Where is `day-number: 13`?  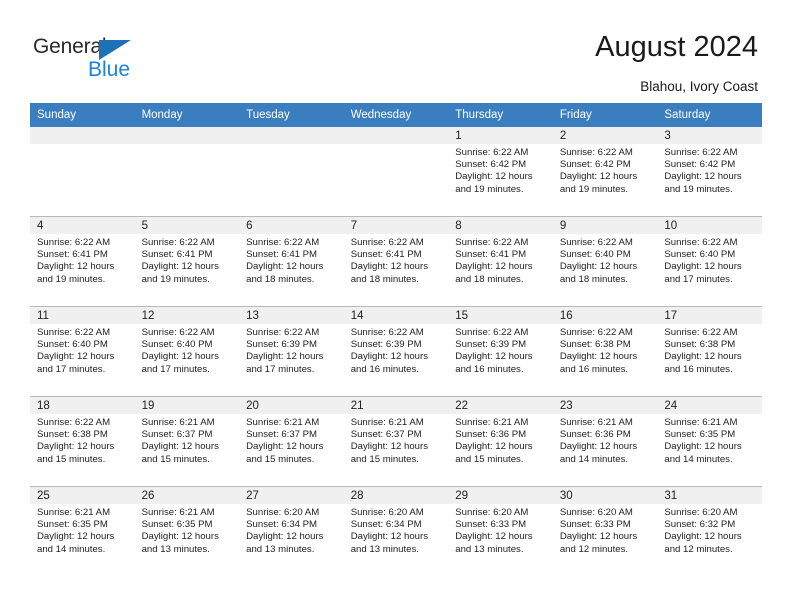
day-number: 13 is located at coordinates (291, 315).